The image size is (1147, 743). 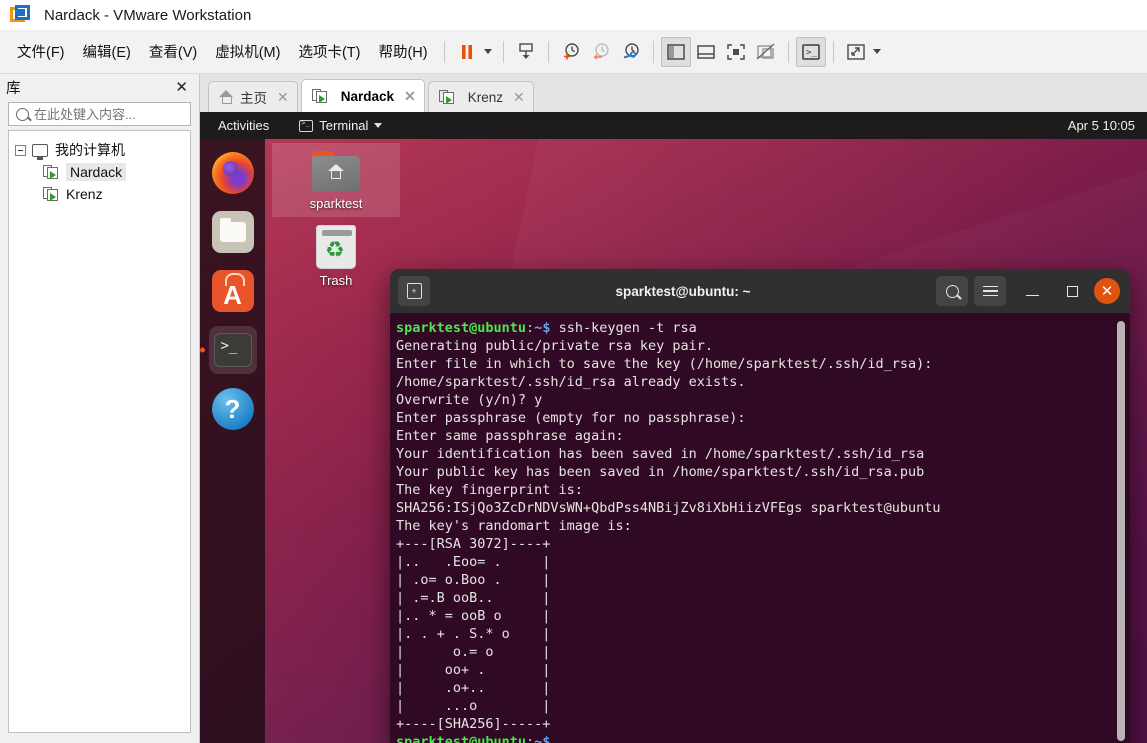 I want to click on close-button: ✕, so click(x=1107, y=291).